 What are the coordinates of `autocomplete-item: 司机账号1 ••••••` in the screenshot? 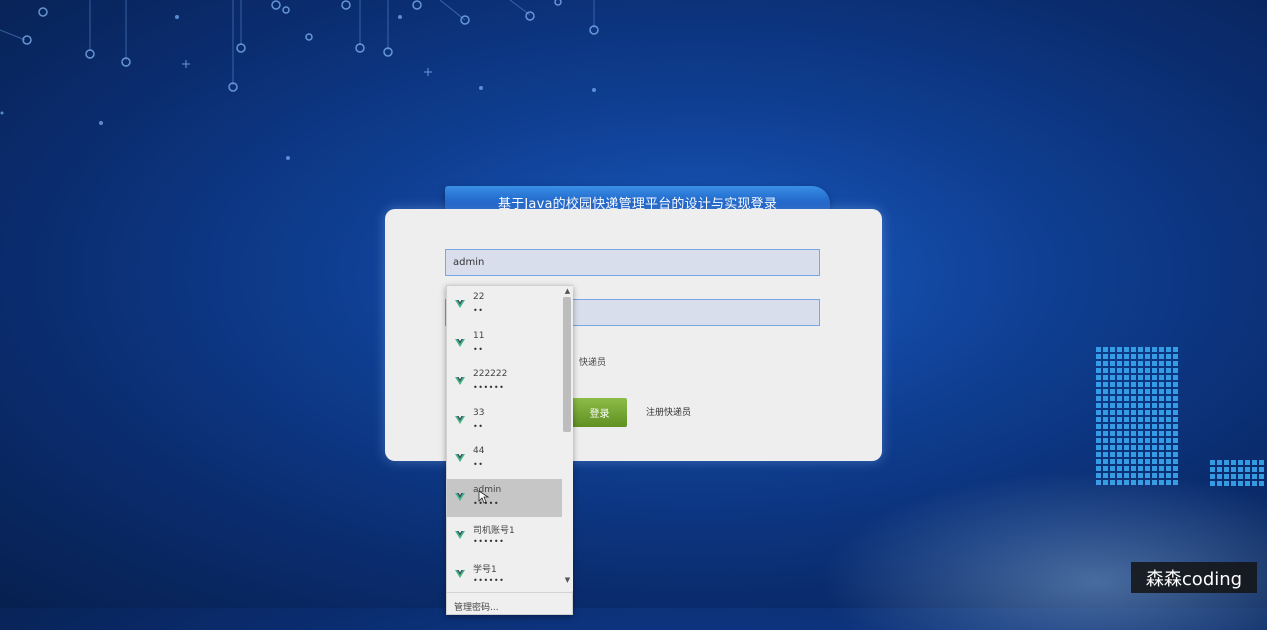 It's located at (504, 536).